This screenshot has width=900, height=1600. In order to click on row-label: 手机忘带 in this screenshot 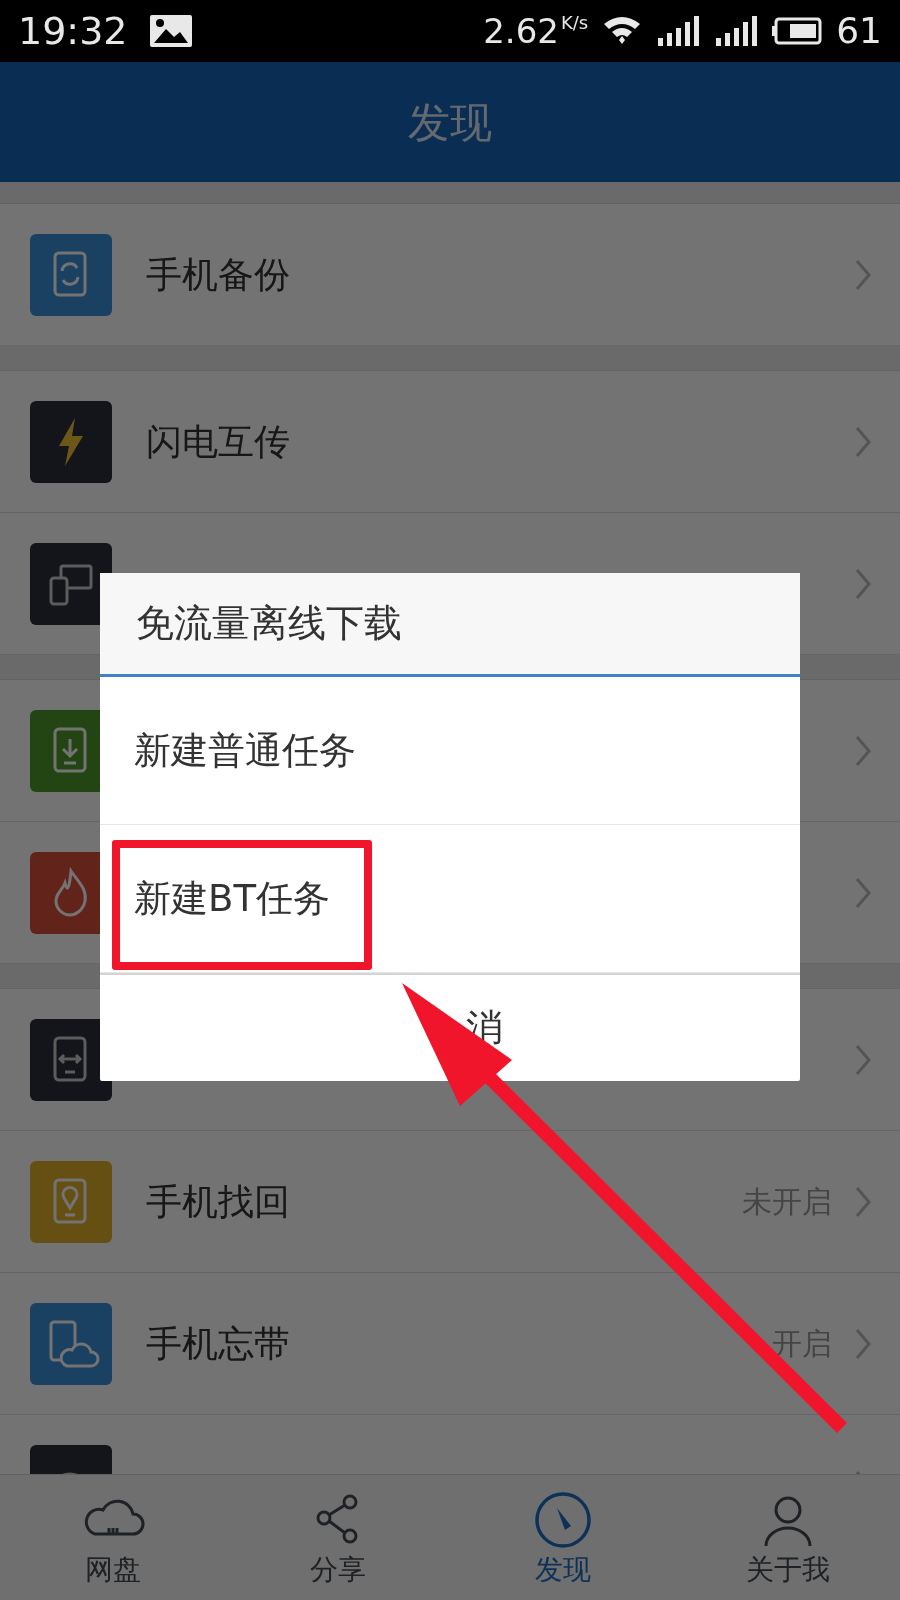, I will do `click(218, 1343)`.